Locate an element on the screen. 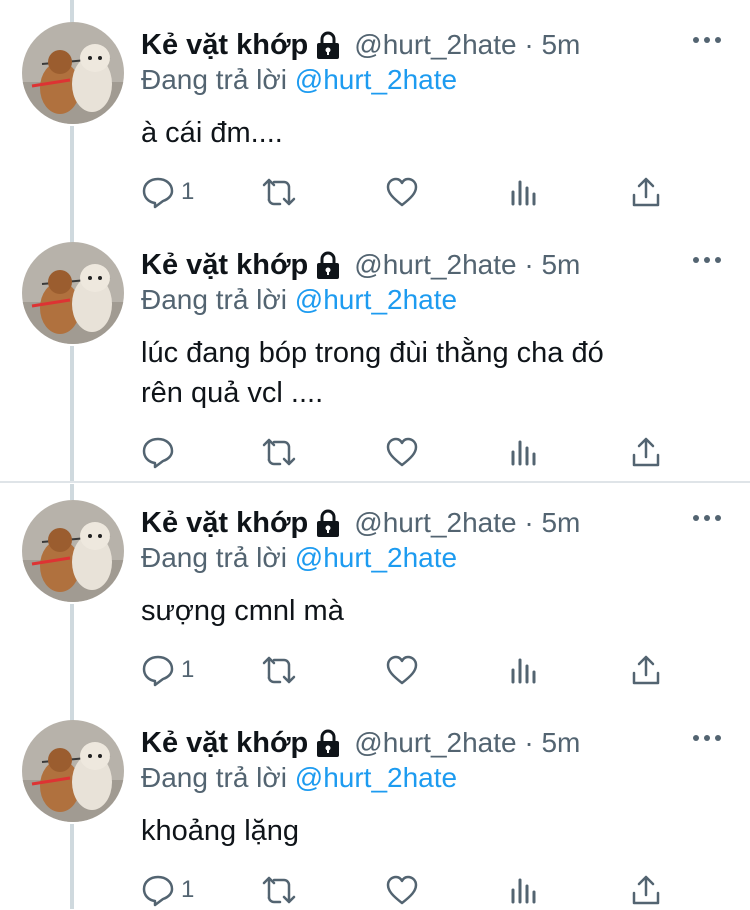  tweet-text: khoảng lặng is located at coordinates (220, 831).